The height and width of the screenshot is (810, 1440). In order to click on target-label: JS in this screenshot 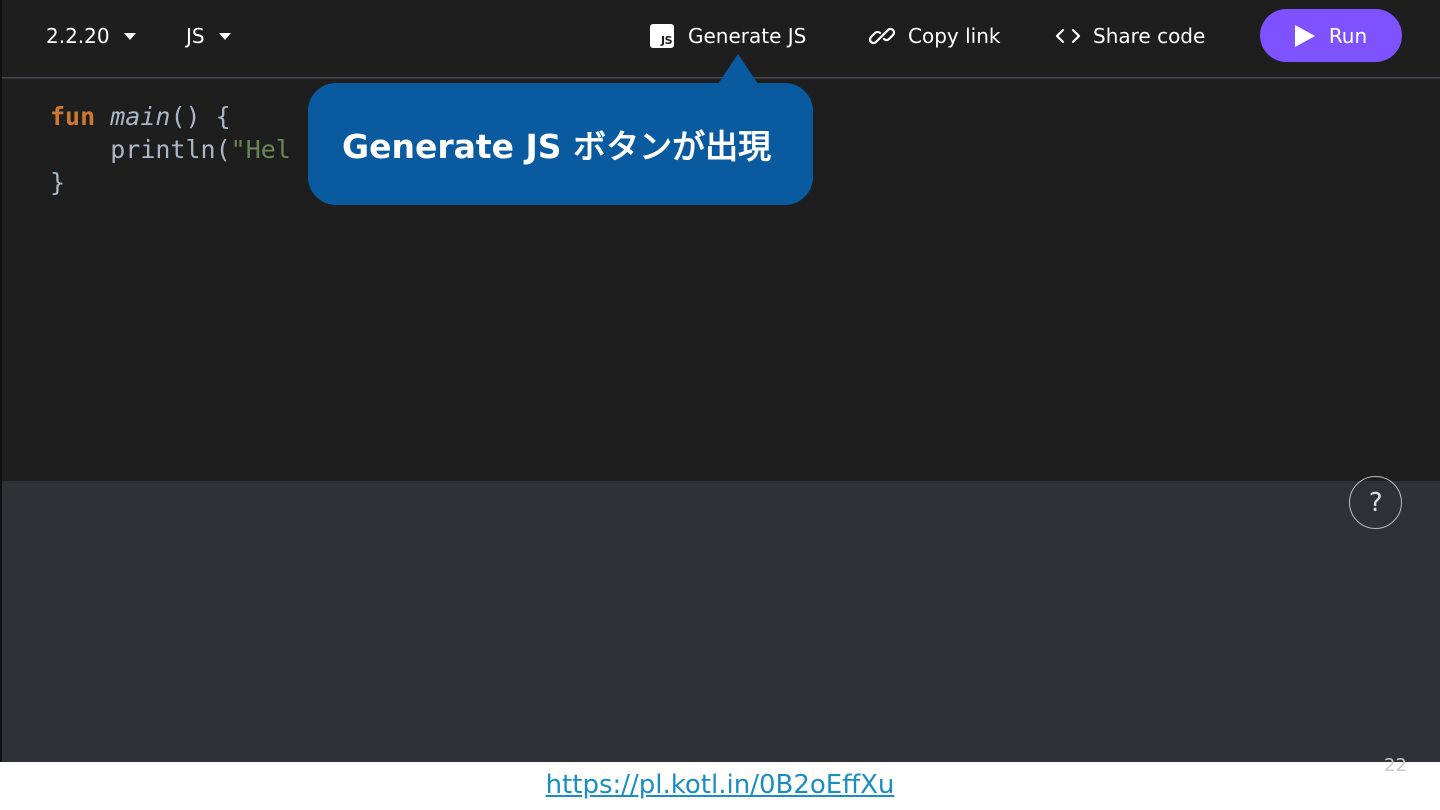, I will do `click(195, 36)`.